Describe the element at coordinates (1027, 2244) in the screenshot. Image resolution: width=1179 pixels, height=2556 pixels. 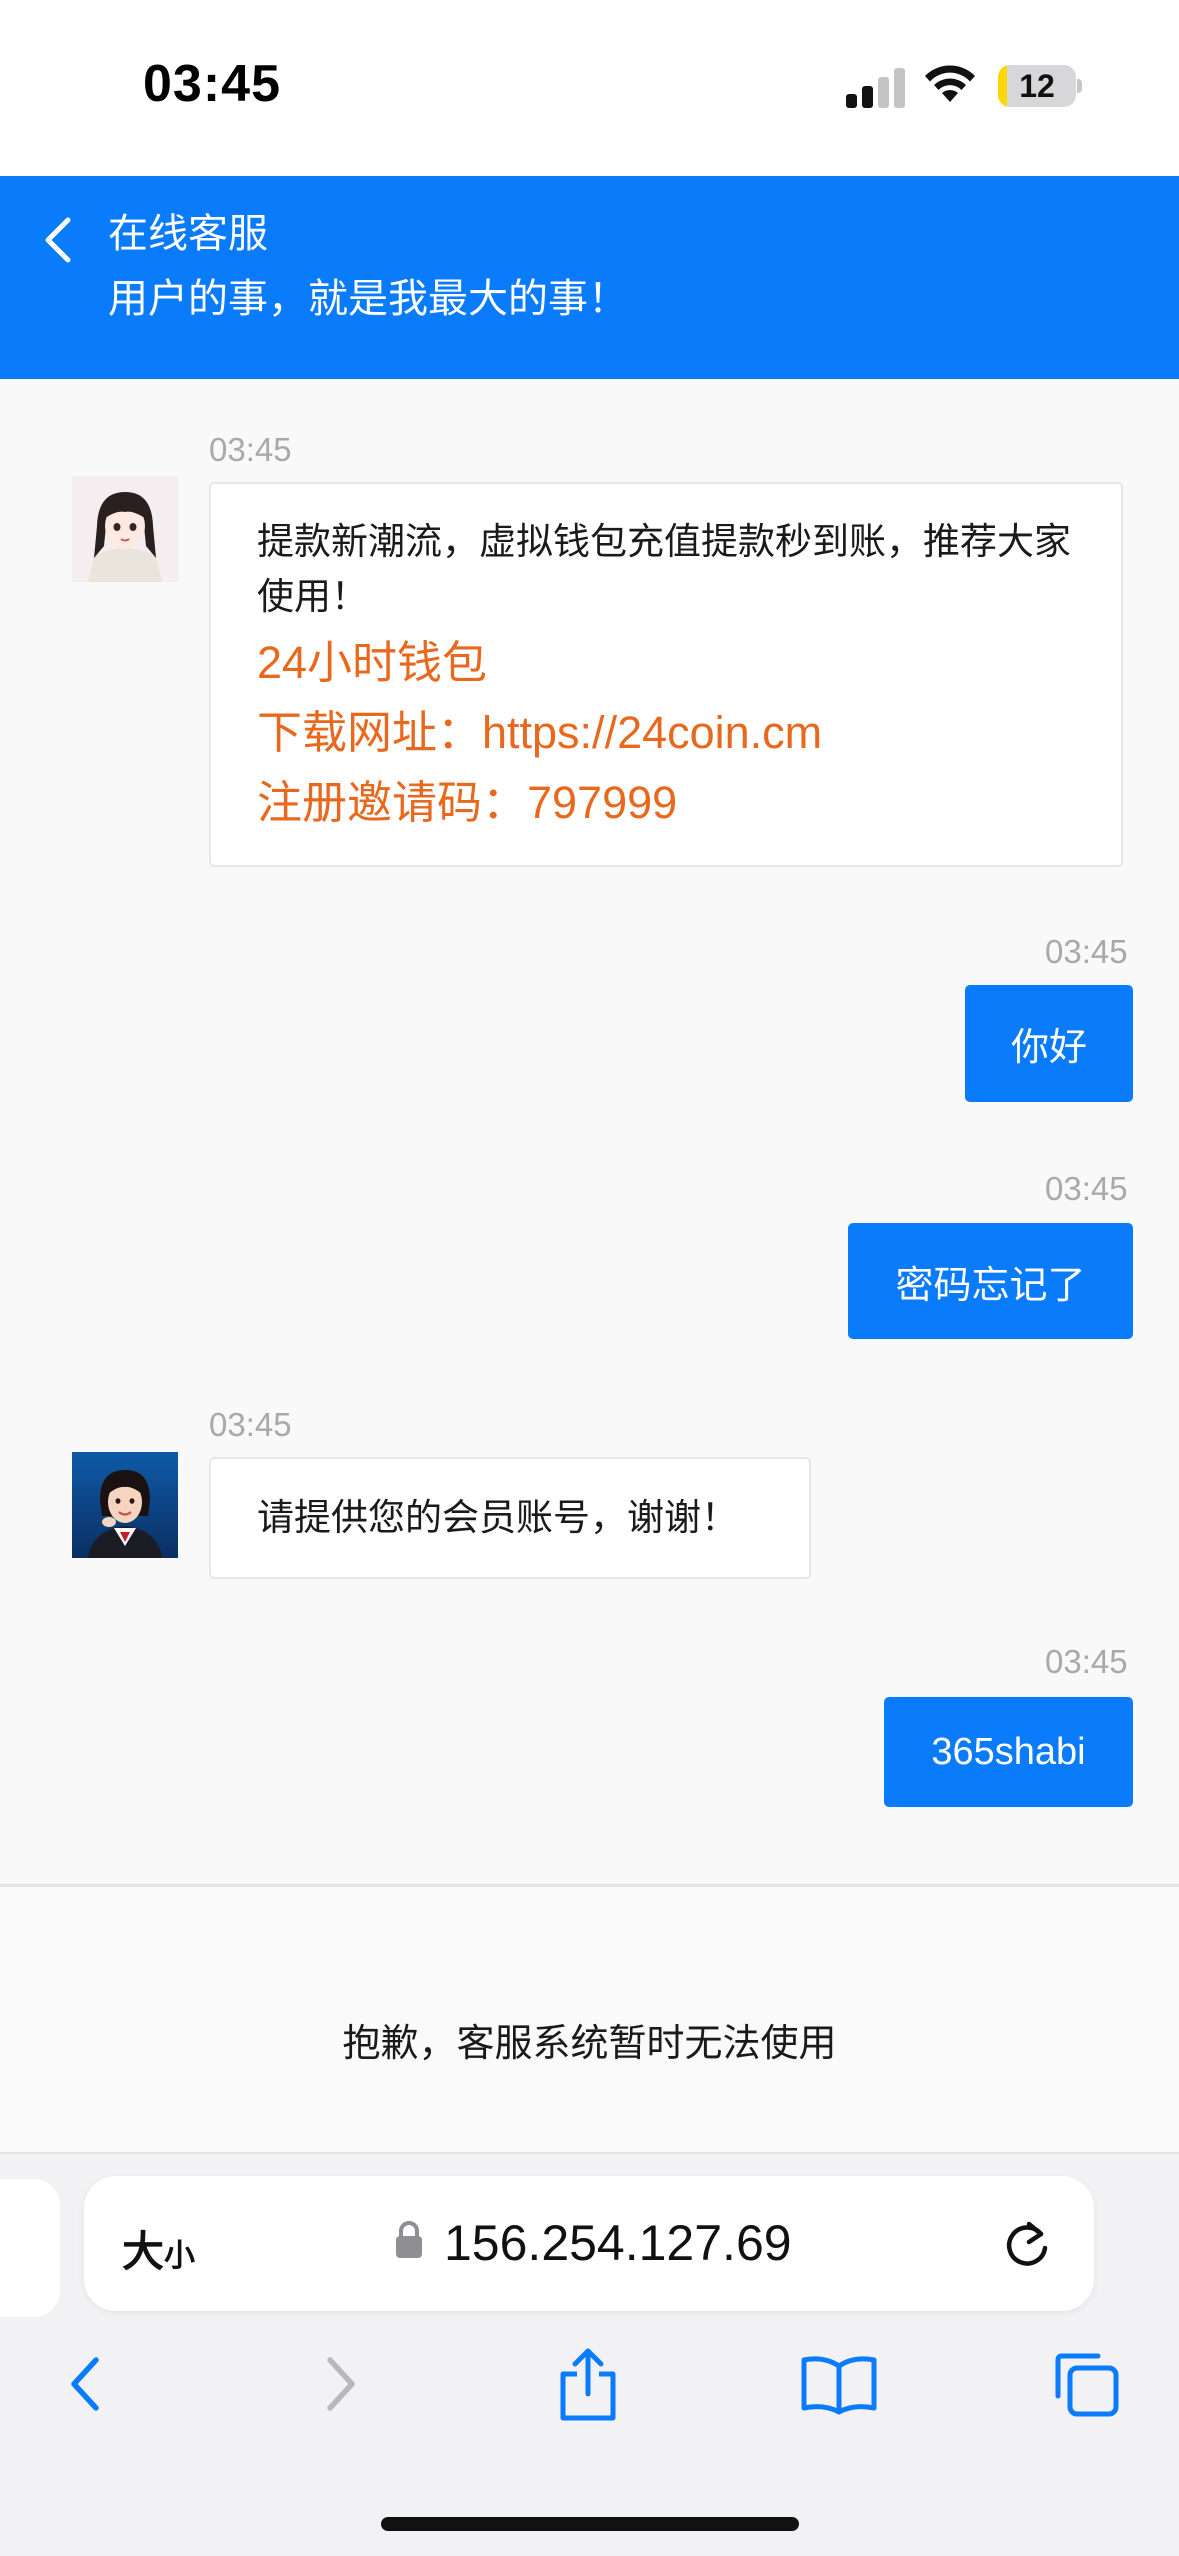
I see `reload-icon` at that location.